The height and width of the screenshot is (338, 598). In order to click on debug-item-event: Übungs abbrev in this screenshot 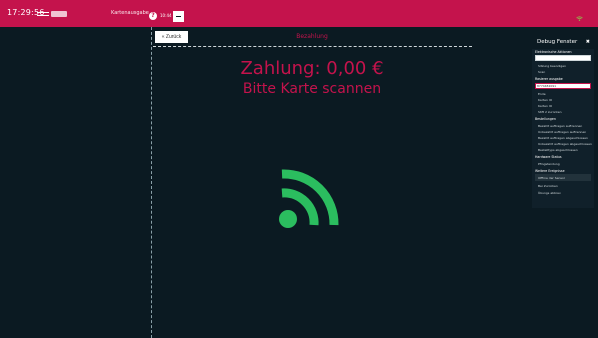, I will do `click(549, 193)`.